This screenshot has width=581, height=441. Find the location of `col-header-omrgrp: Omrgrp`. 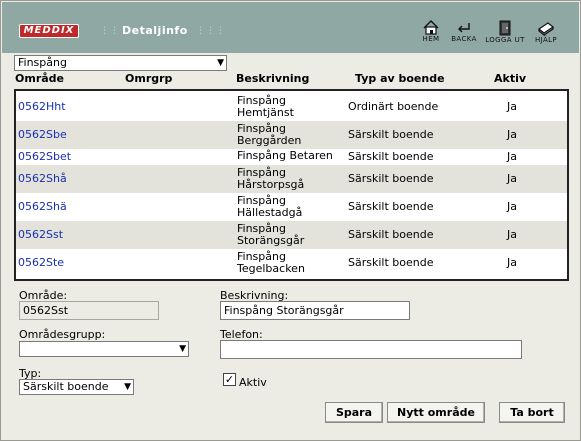

col-header-omrgrp: Omrgrp is located at coordinates (148, 78).